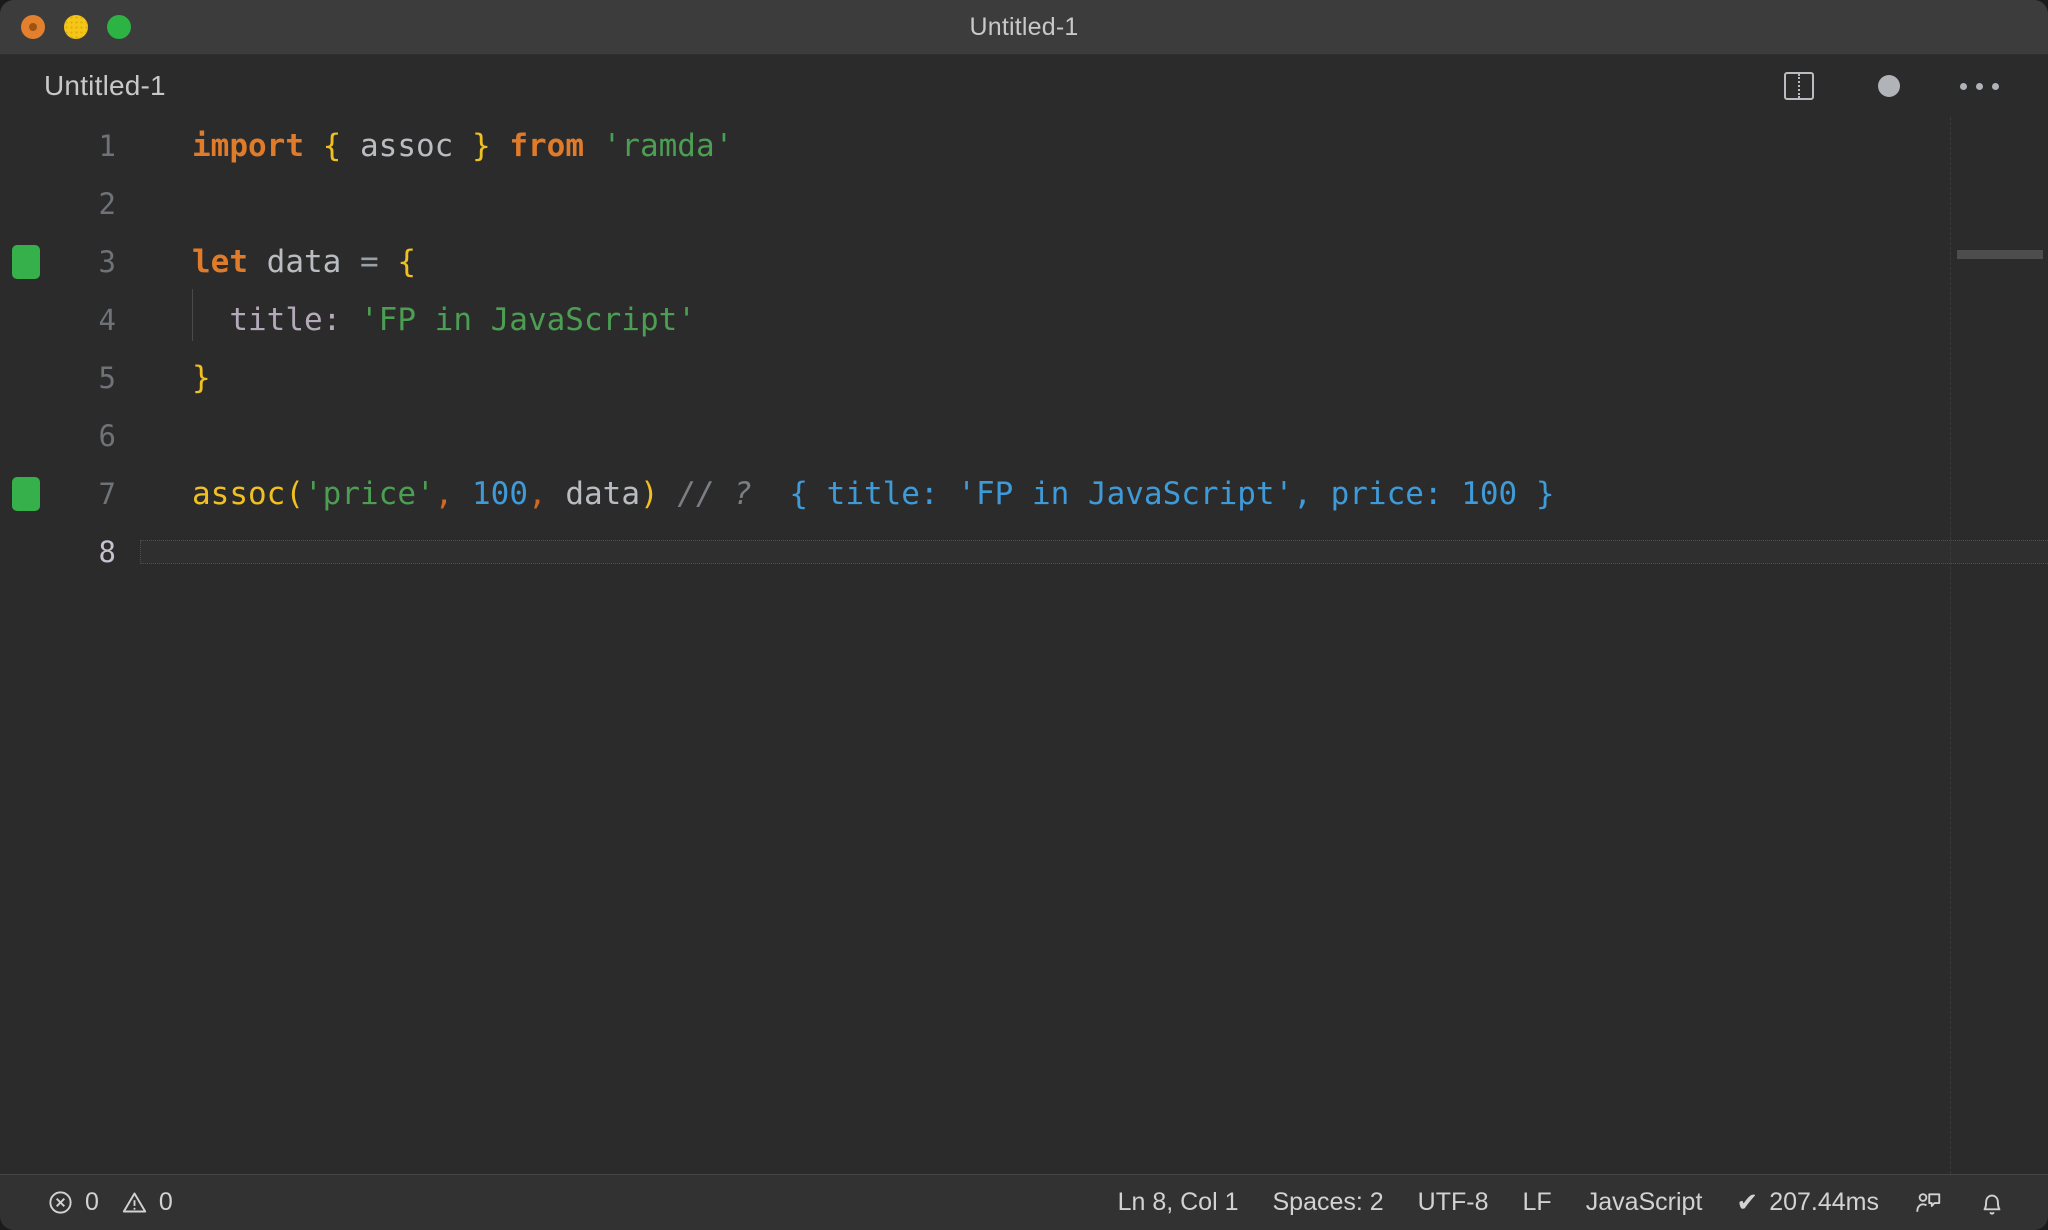 The image size is (2048, 1230). I want to click on warning-triangle-icon, so click(134, 1202).